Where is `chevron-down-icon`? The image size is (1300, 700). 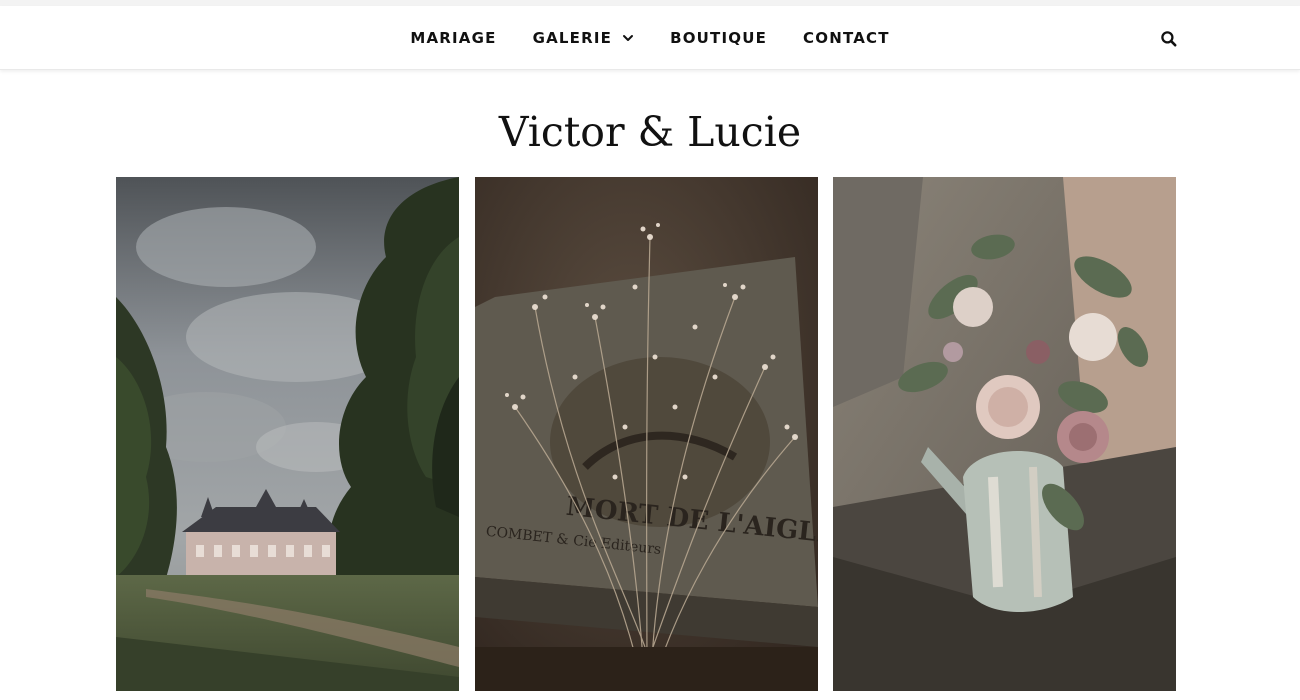 chevron-down-icon is located at coordinates (628, 37).